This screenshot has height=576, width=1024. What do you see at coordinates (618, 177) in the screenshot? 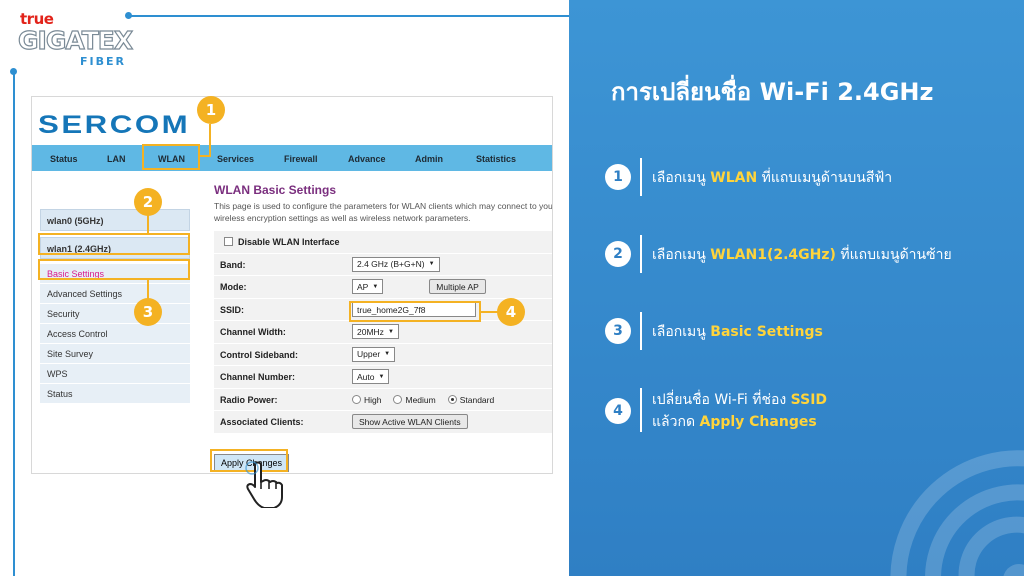
I see `step-1-number: 1` at bounding box center [618, 177].